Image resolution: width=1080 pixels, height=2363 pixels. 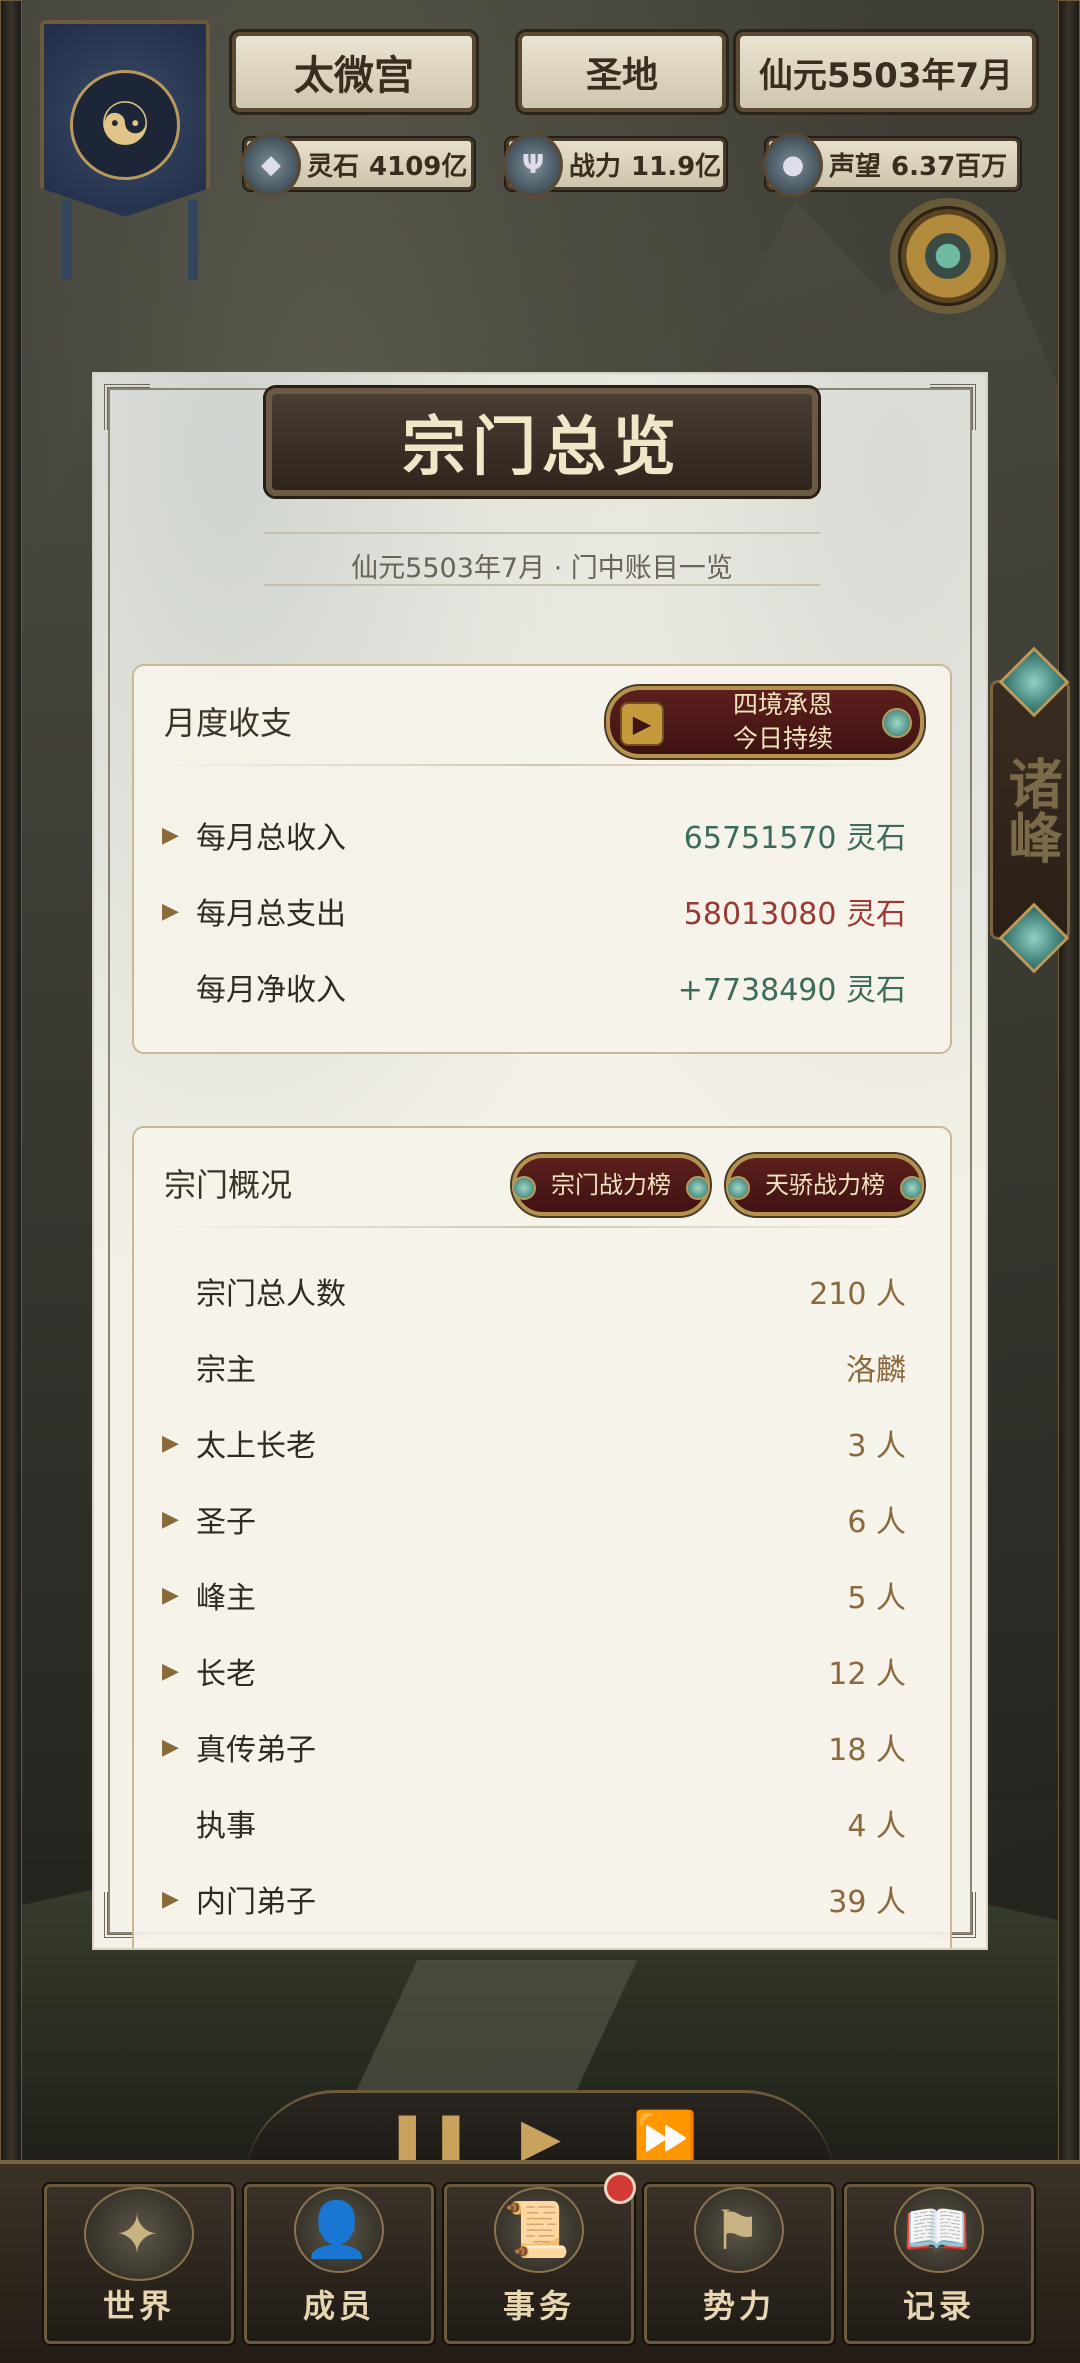 I want to click on row-value: 210 人, so click(x=857, y=1294).